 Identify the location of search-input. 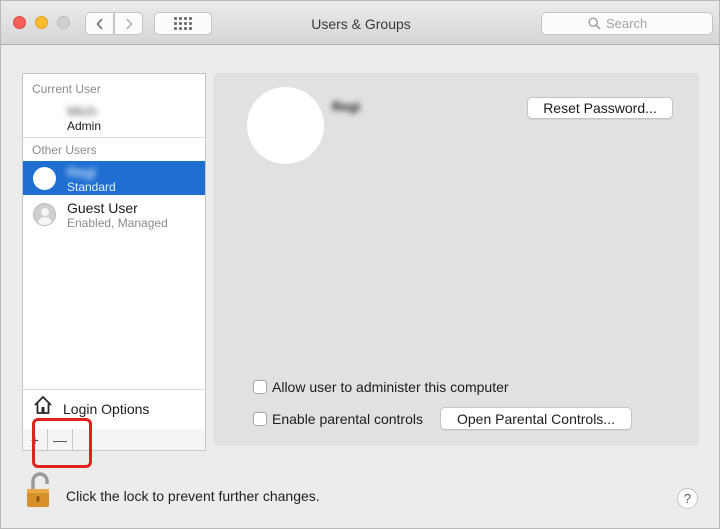
(636, 23).